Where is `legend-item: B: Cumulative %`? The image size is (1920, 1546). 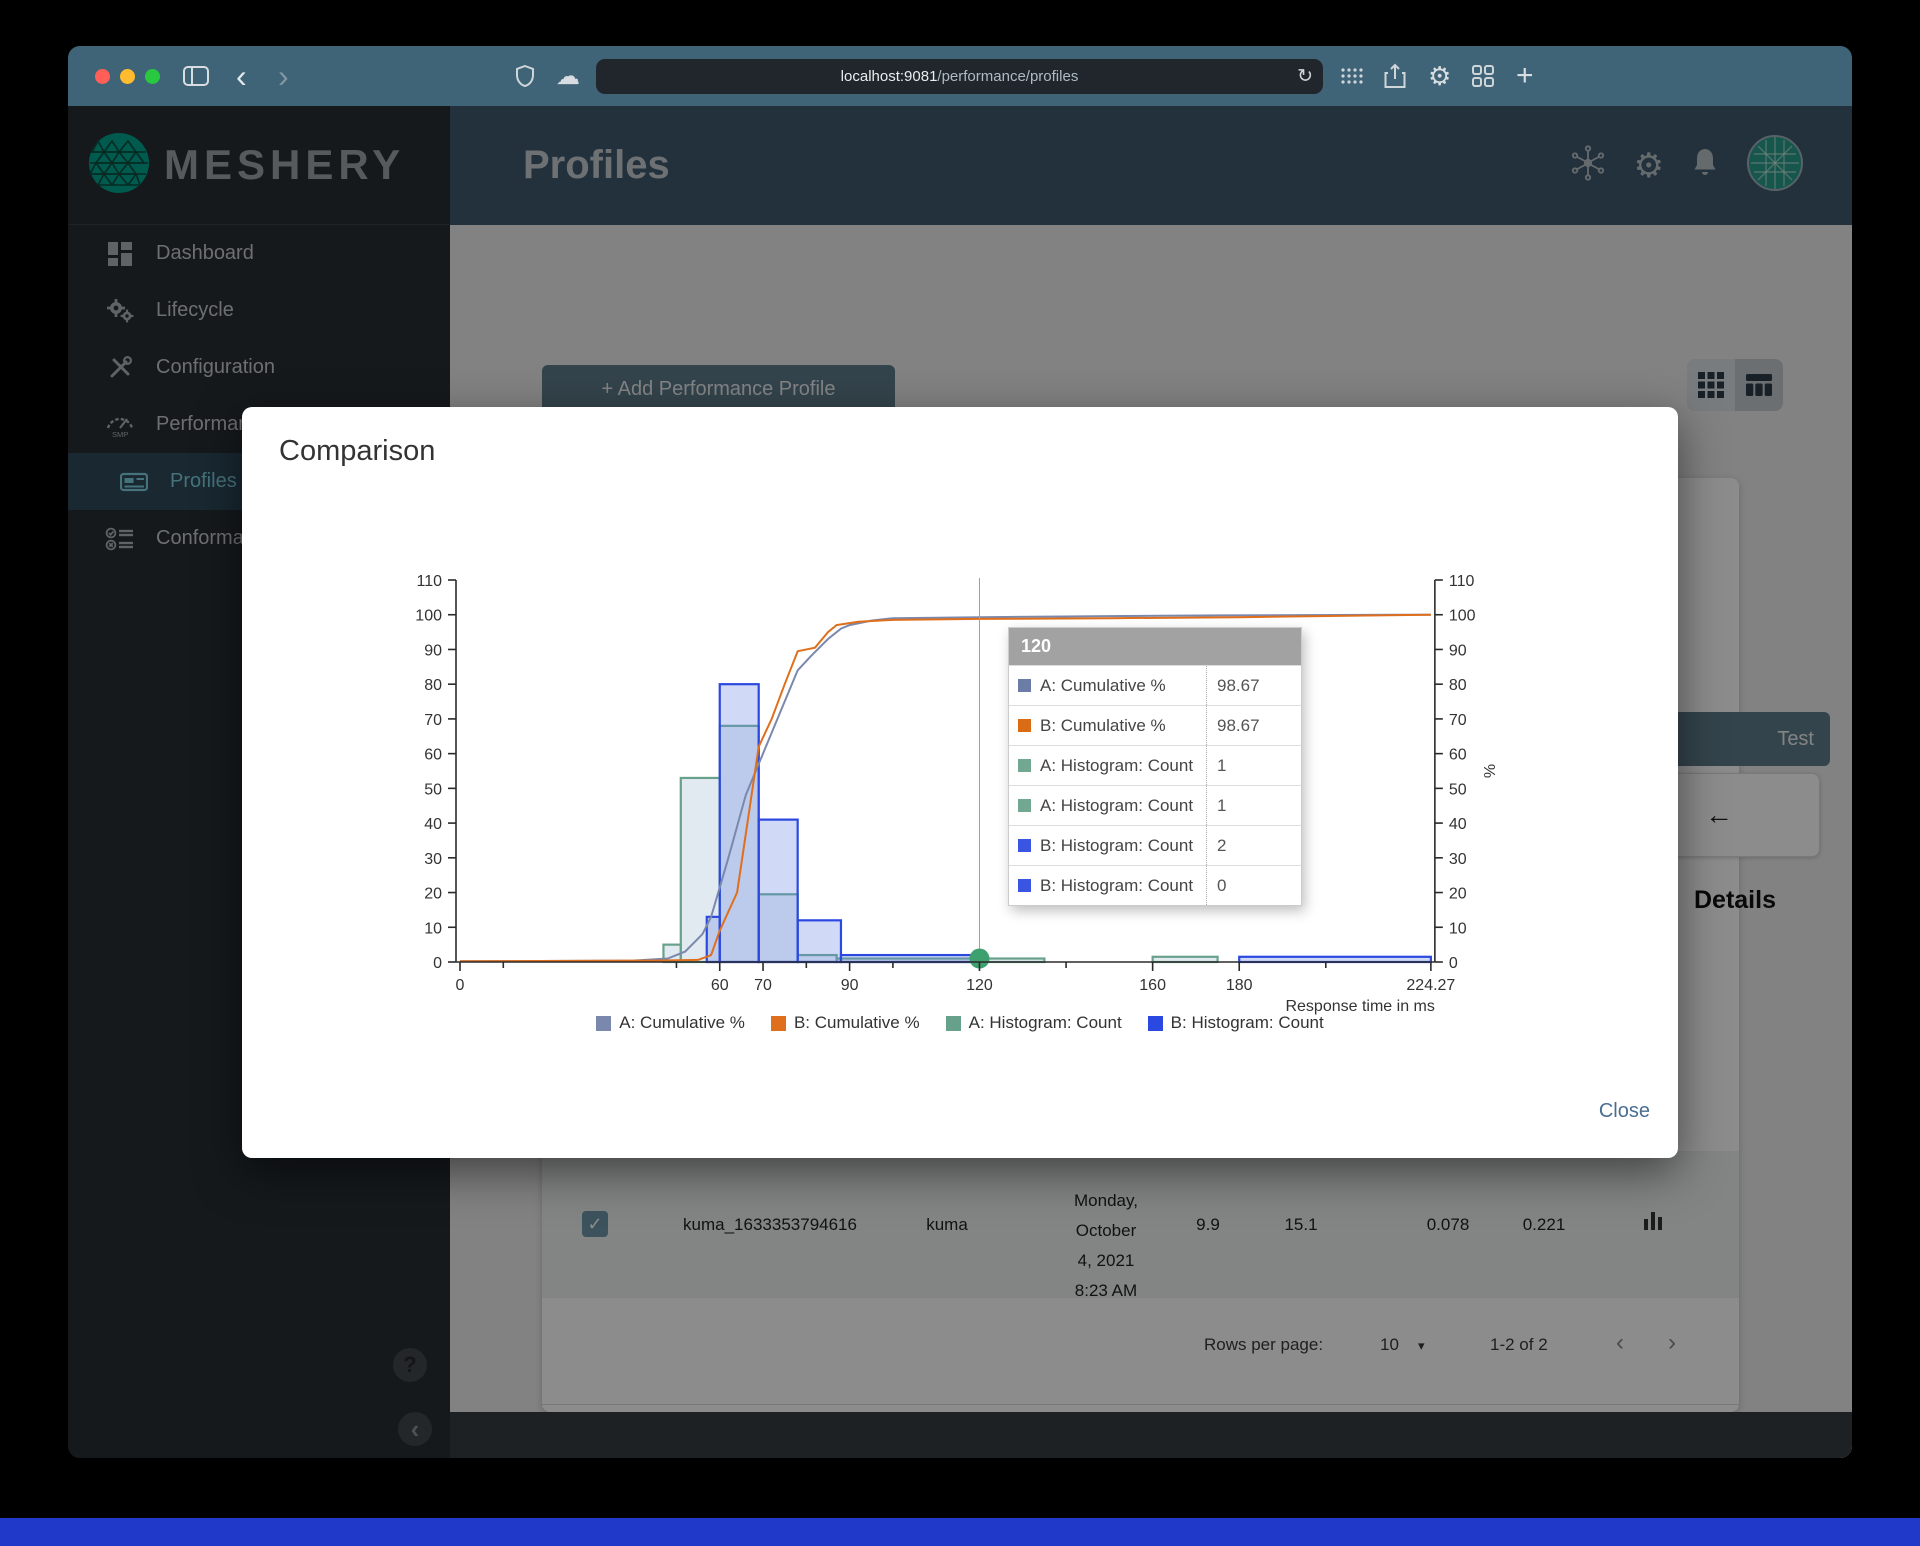 legend-item: B: Cumulative % is located at coordinates (845, 1023).